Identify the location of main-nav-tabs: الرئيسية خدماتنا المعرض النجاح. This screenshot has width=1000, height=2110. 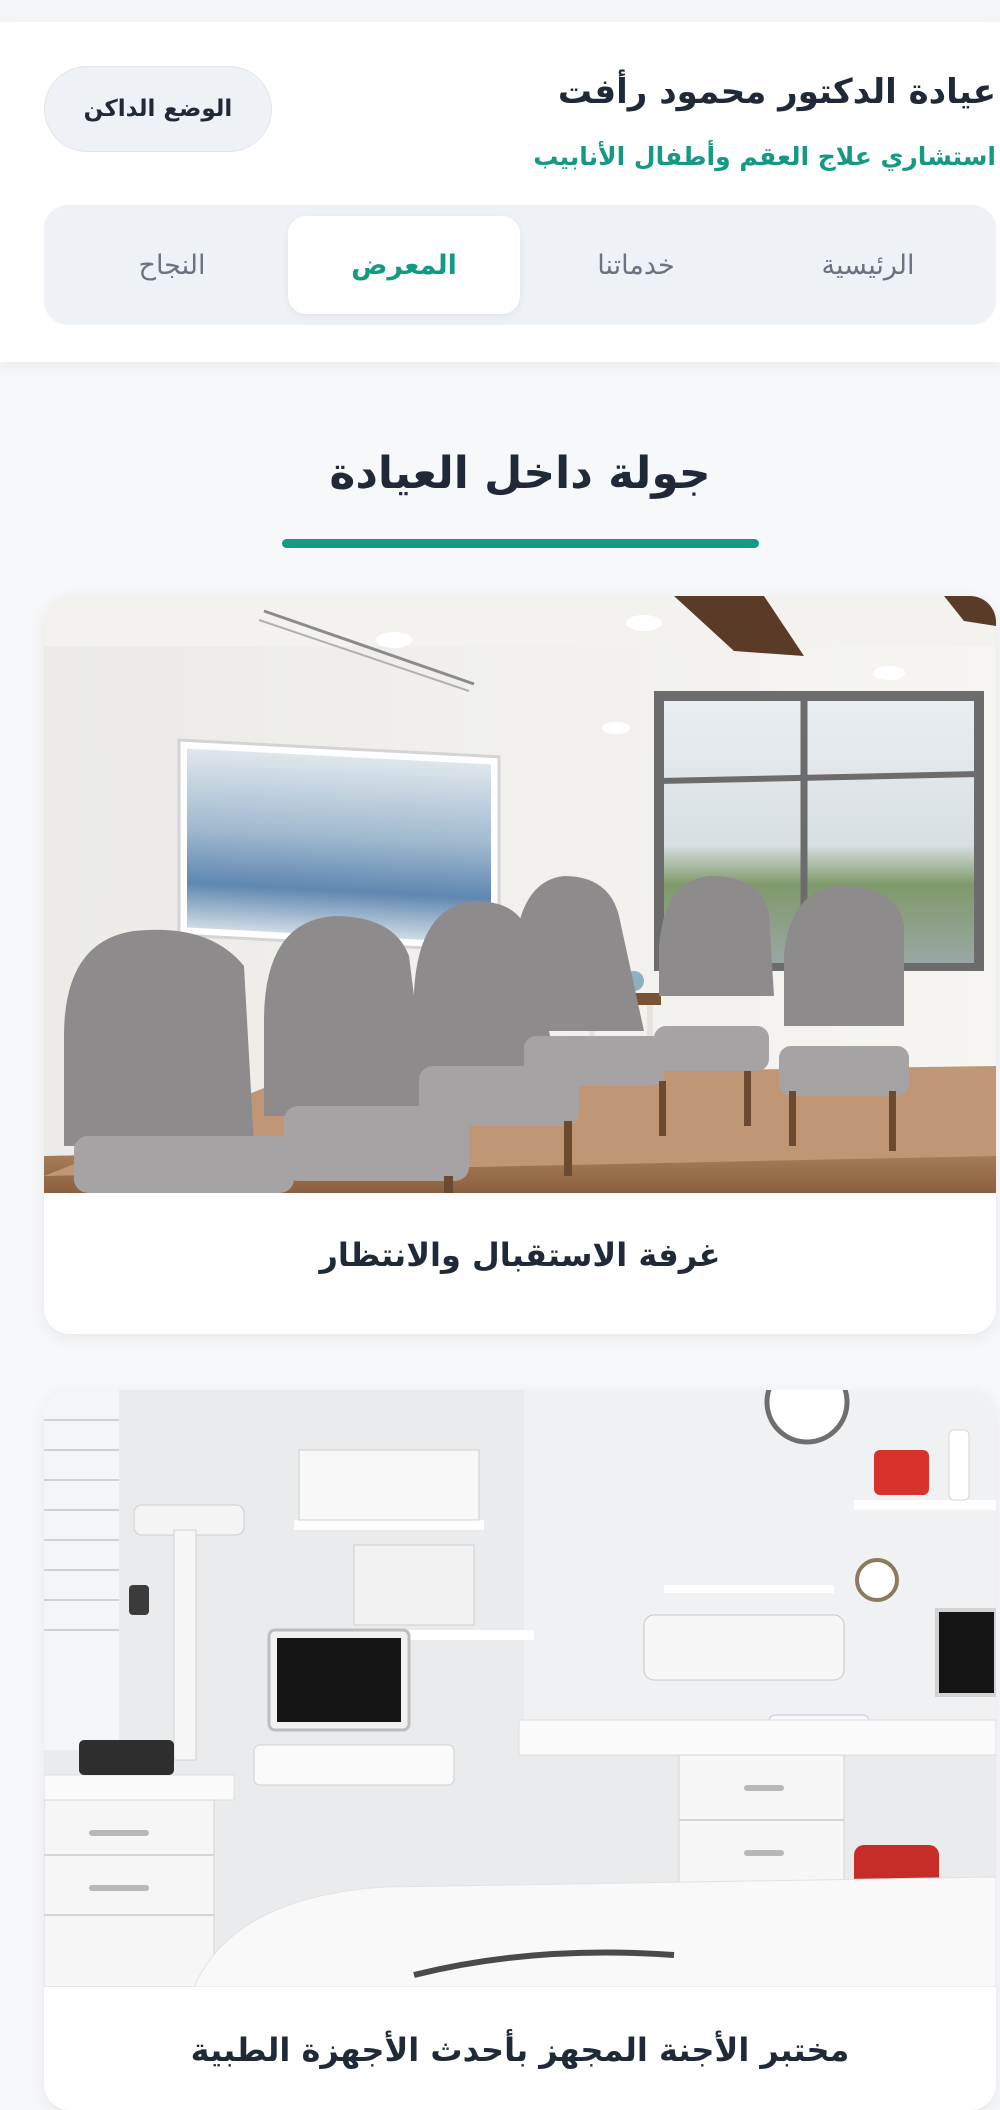
(520, 265).